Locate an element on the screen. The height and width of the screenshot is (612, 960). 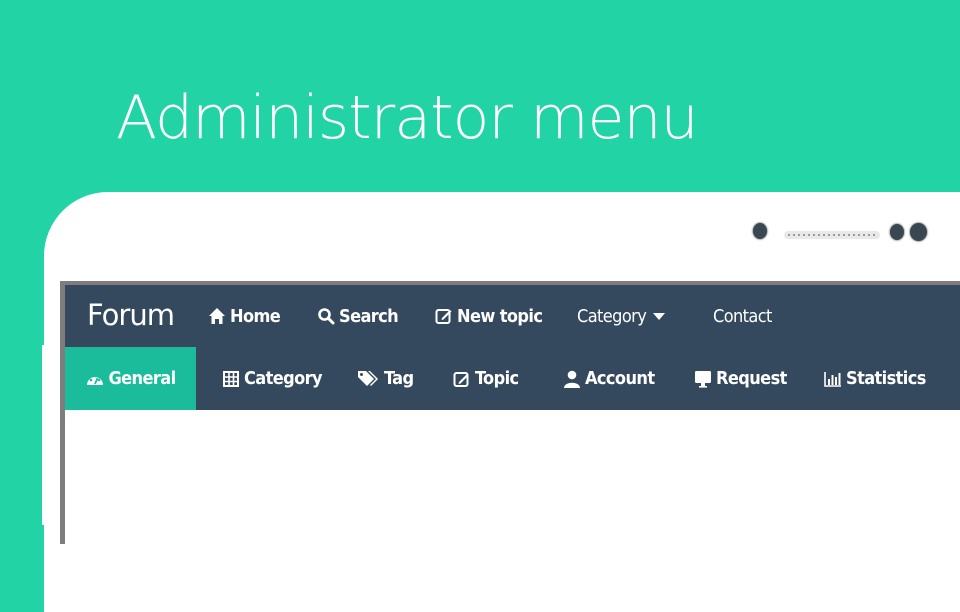
admin-tab-topic: Topic is located at coordinates (485, 378).